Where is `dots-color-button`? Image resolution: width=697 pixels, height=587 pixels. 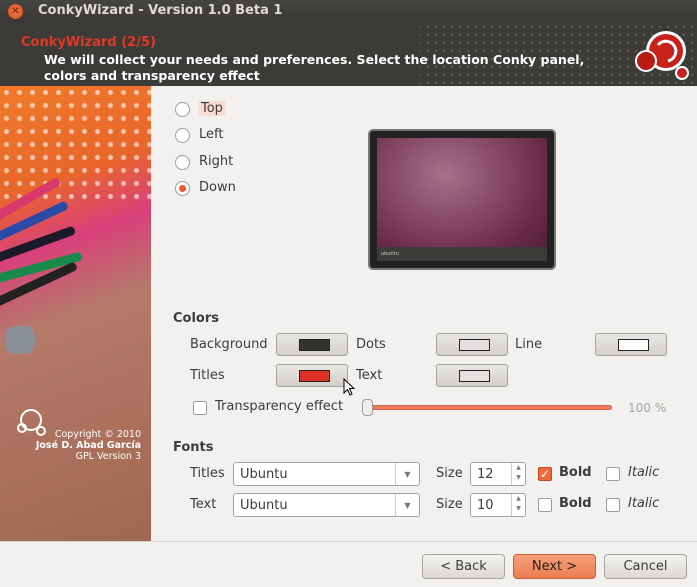 dots-color-button is located at coordinates (472, 344).